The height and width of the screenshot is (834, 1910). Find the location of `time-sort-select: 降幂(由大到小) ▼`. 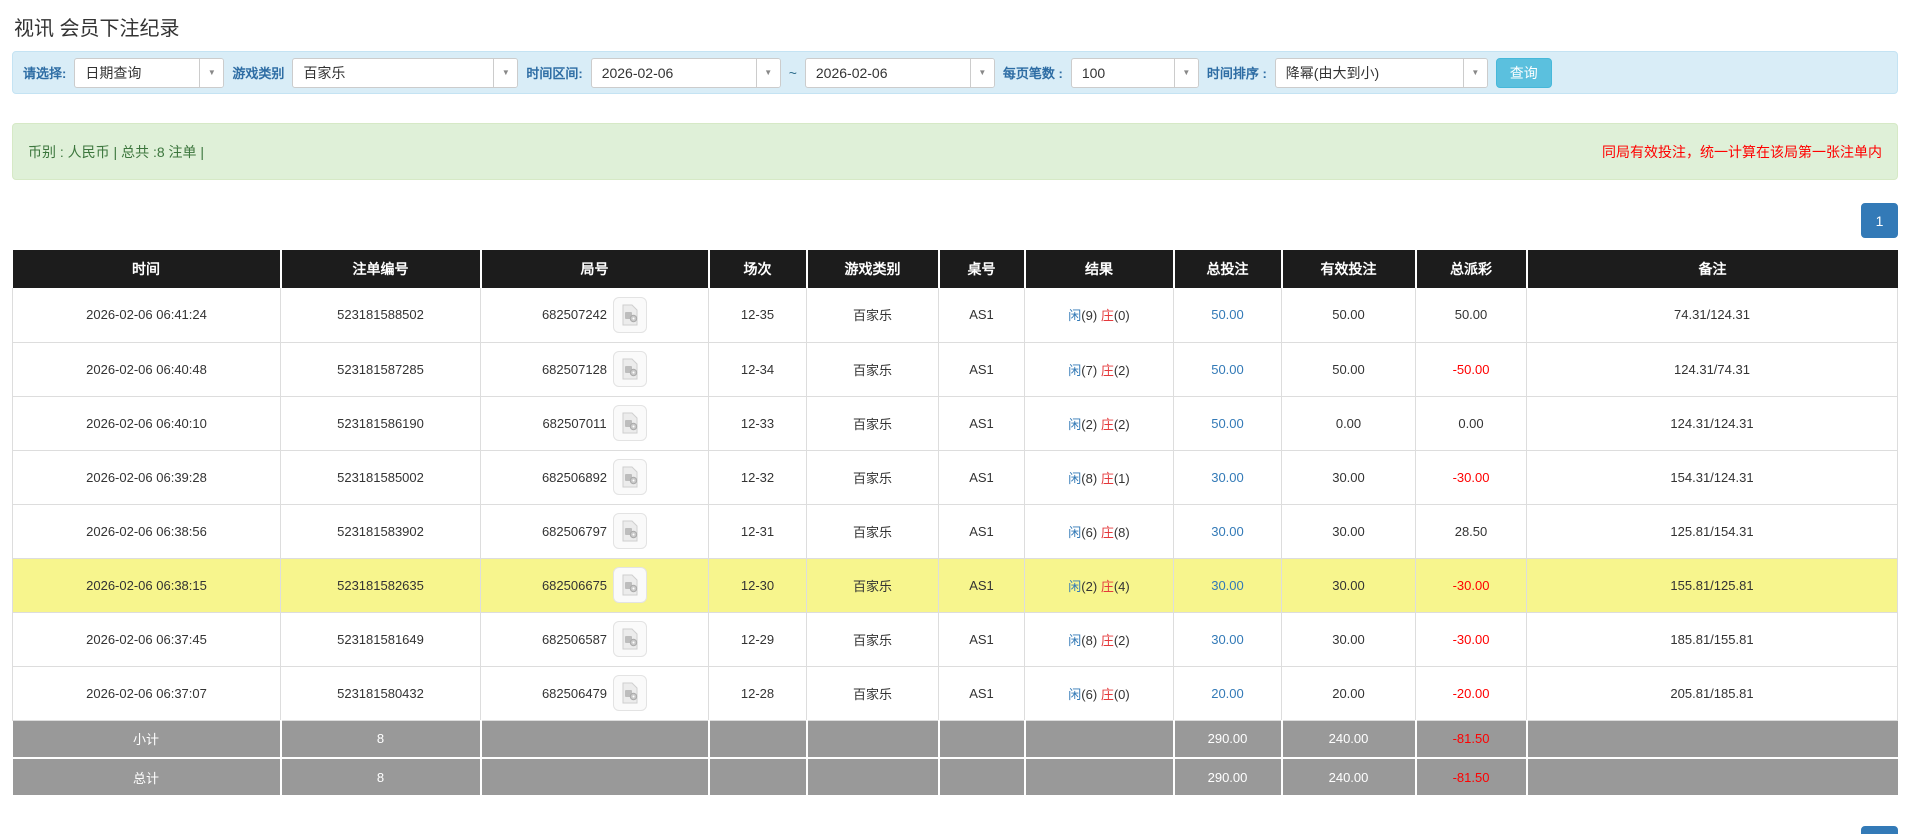

time-sort-select: 降幂(由大到小) ▼ is located at coordinates (1381, 72).